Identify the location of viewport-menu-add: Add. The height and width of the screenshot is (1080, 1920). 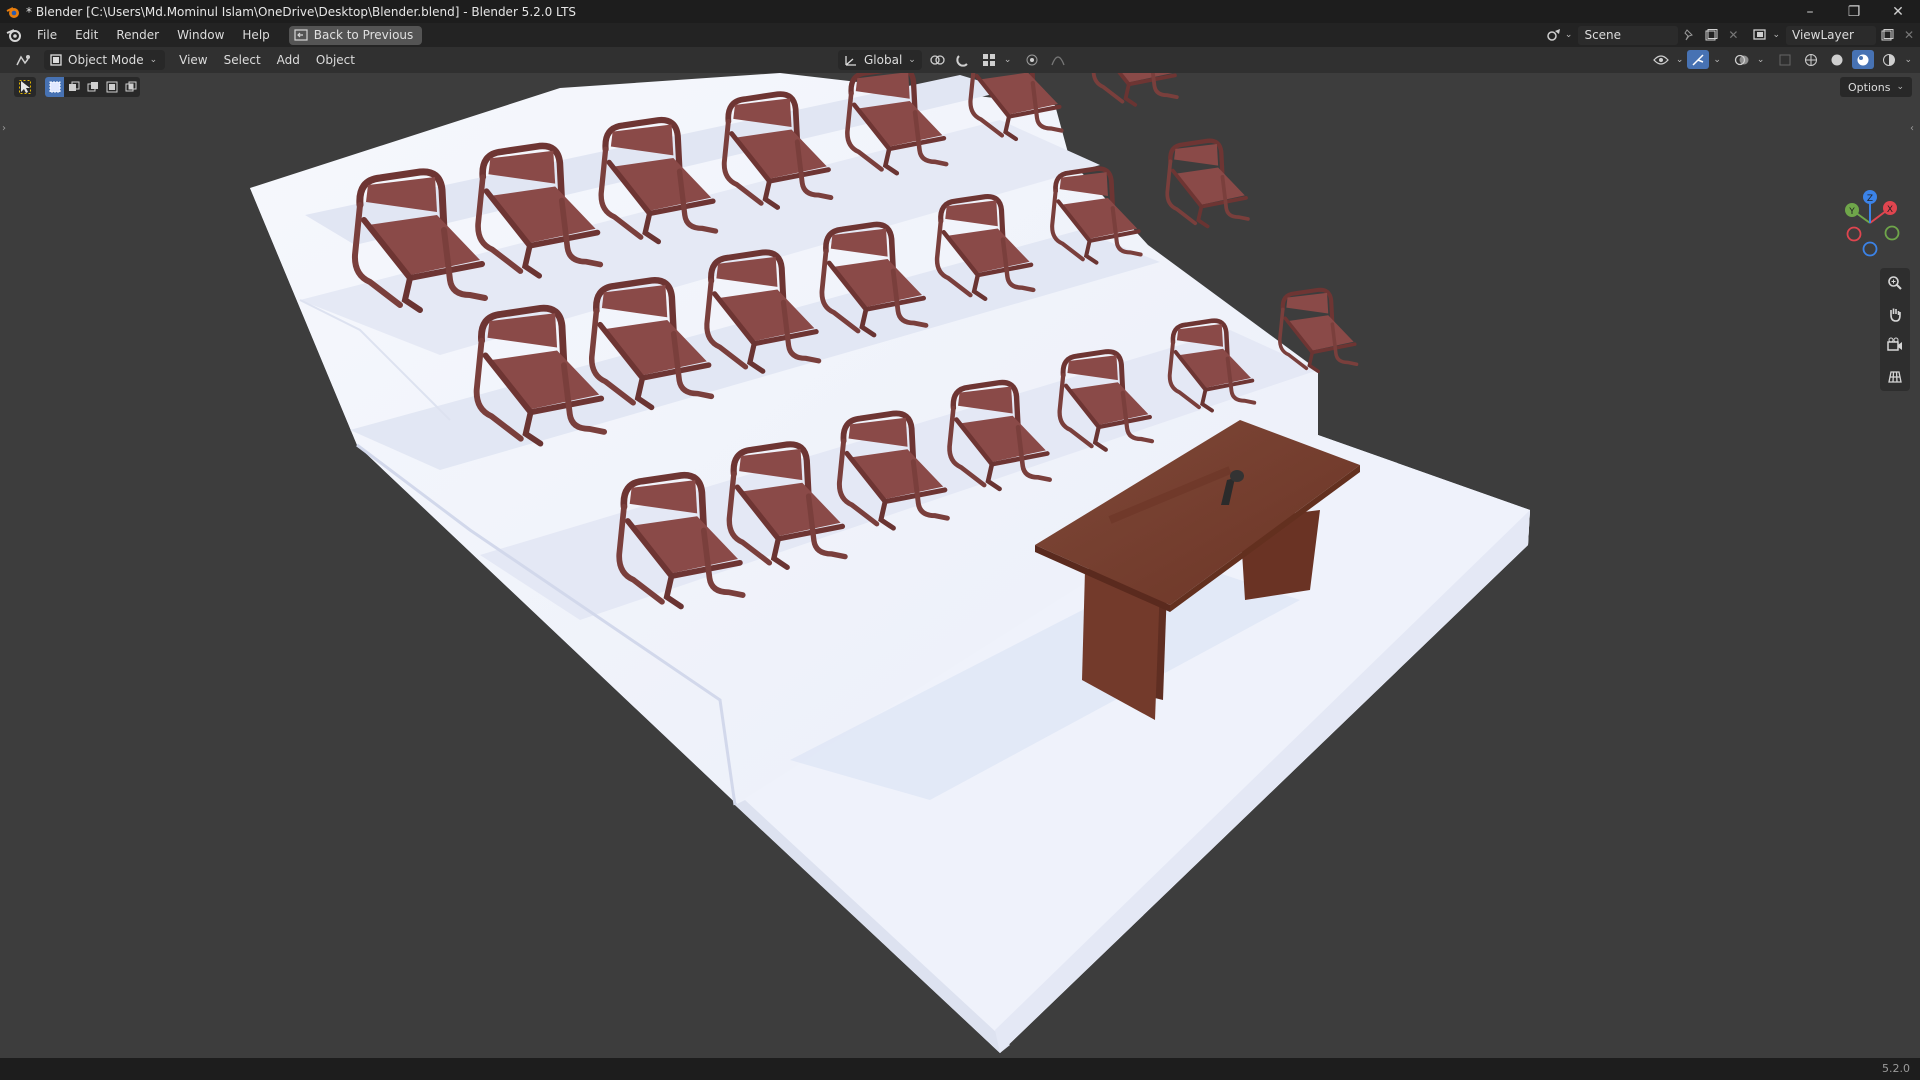
(288, 60).